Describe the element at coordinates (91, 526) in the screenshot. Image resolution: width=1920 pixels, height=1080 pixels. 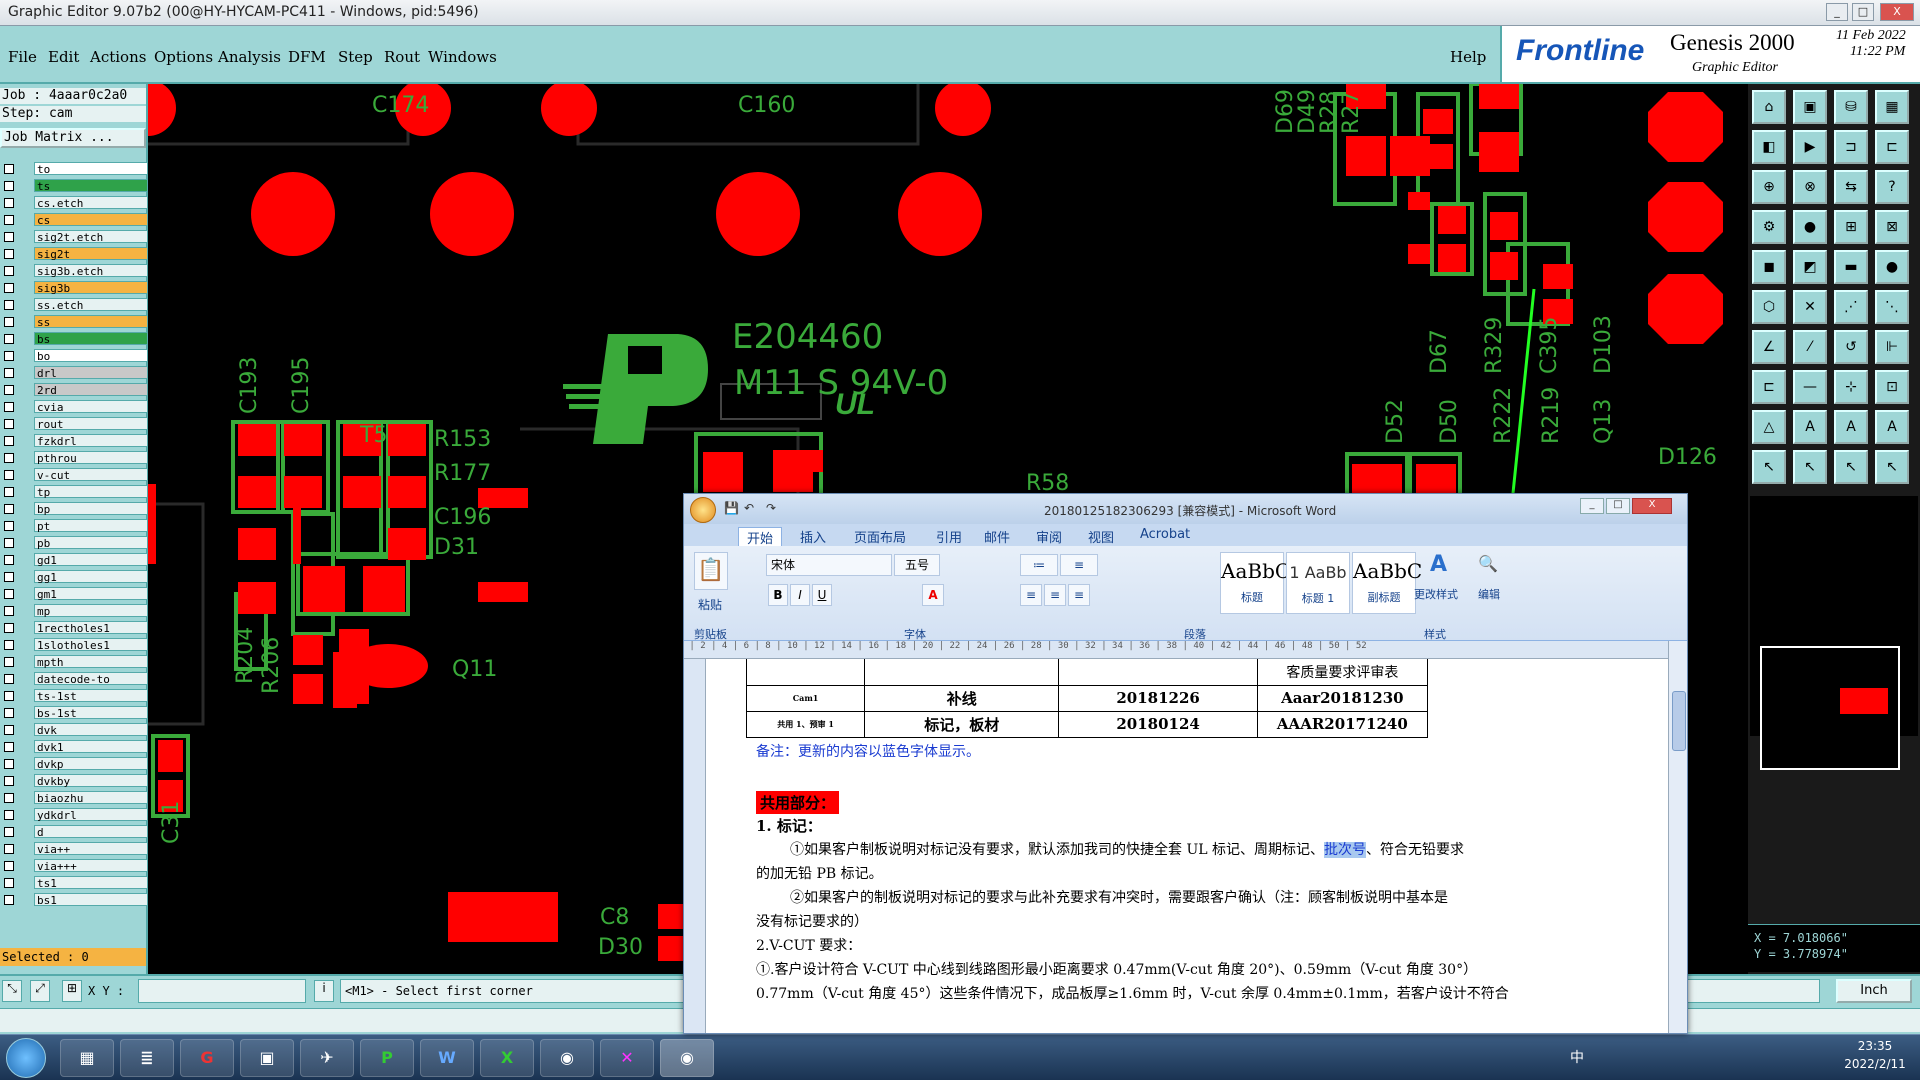
I see `layer-name: pt` at that location.